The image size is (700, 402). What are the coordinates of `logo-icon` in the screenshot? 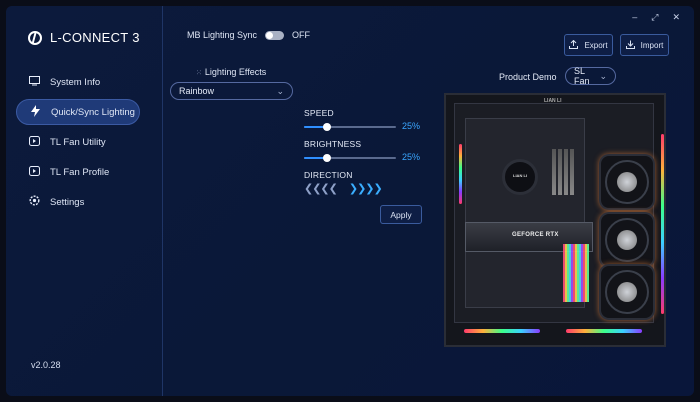 It's located at (35, 37).